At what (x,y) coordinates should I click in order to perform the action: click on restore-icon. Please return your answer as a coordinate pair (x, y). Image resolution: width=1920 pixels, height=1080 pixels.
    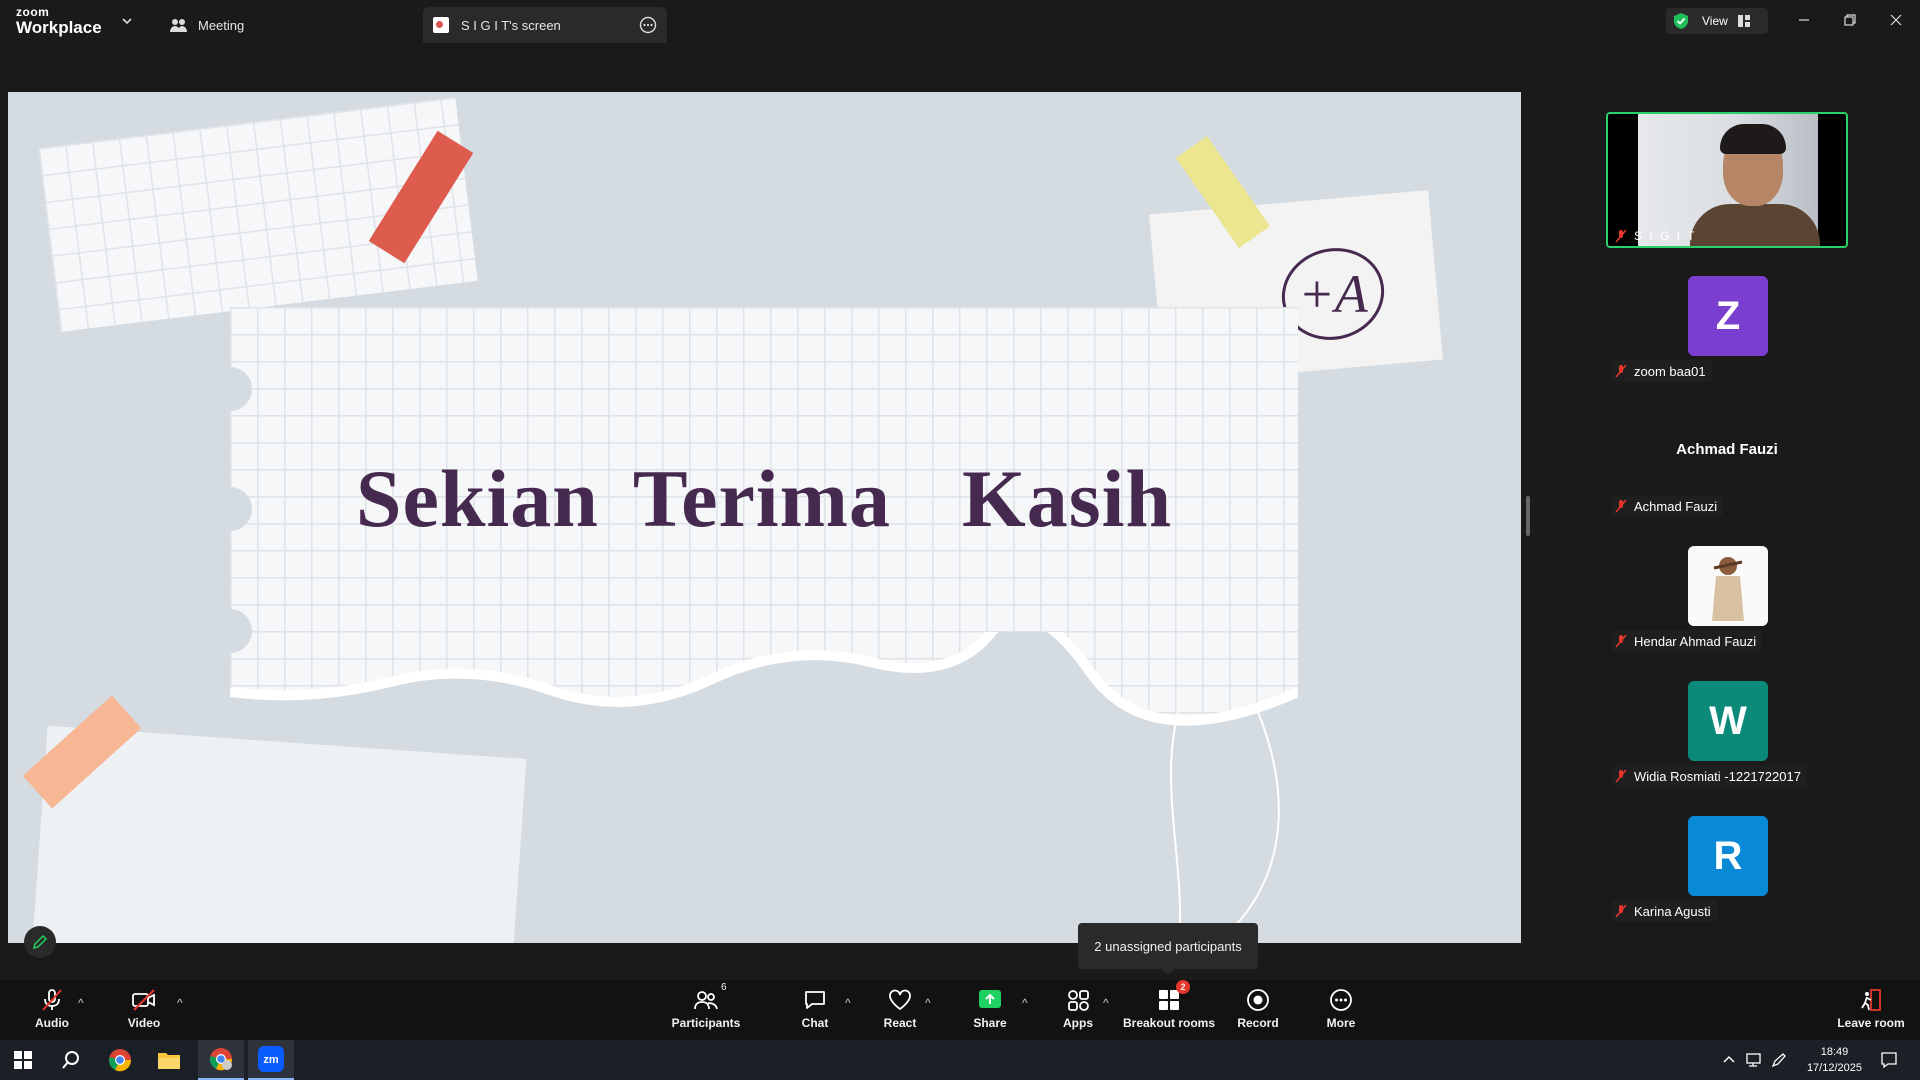
    Looking at the image, I should click on (1850, 20).